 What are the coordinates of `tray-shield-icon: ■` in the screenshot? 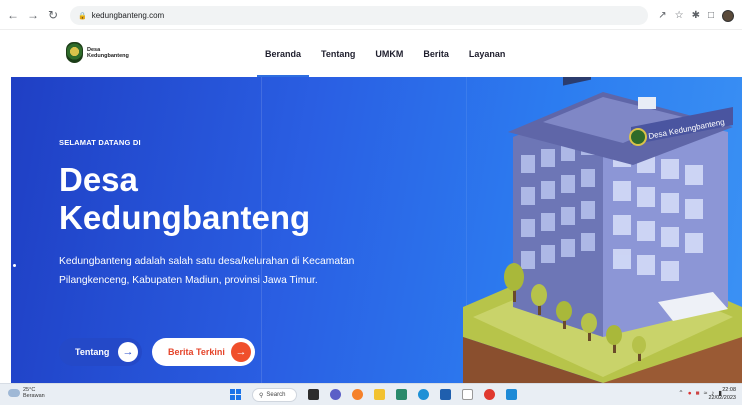 It's located at (698, 393).